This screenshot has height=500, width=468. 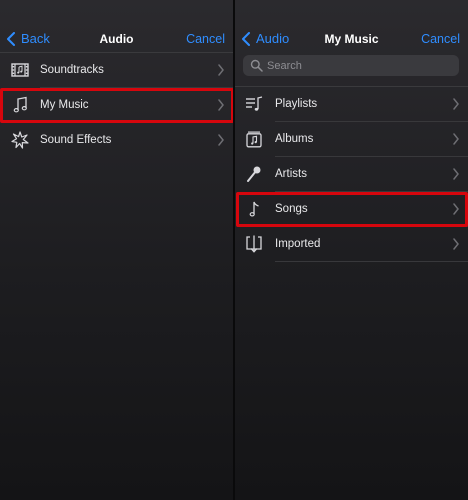 I want to click on back-label: Audio, so click(x=273, y=38).